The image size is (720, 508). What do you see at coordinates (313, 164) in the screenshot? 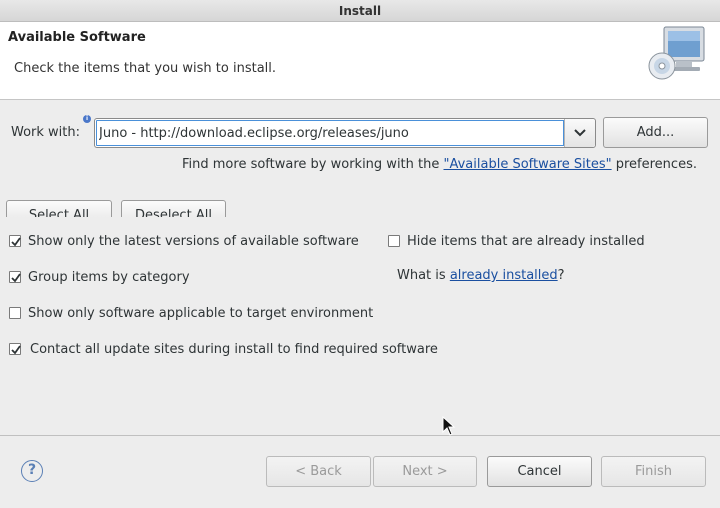
I see `sites-hint-prefix: Find more software by working with the` at bounding box center [313, 164].